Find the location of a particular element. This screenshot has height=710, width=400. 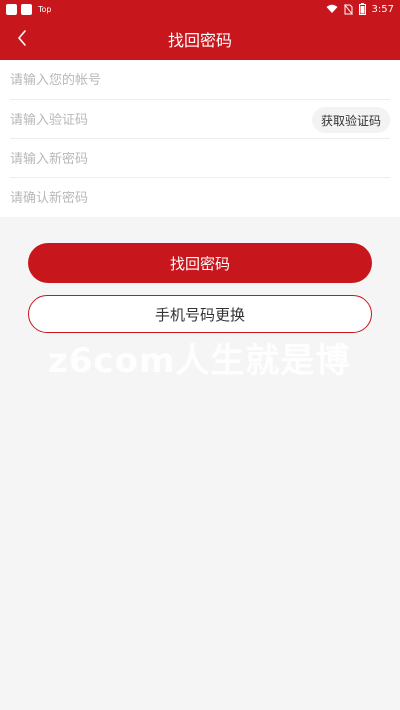

wifi-icon is located at coordinates (332, 8).